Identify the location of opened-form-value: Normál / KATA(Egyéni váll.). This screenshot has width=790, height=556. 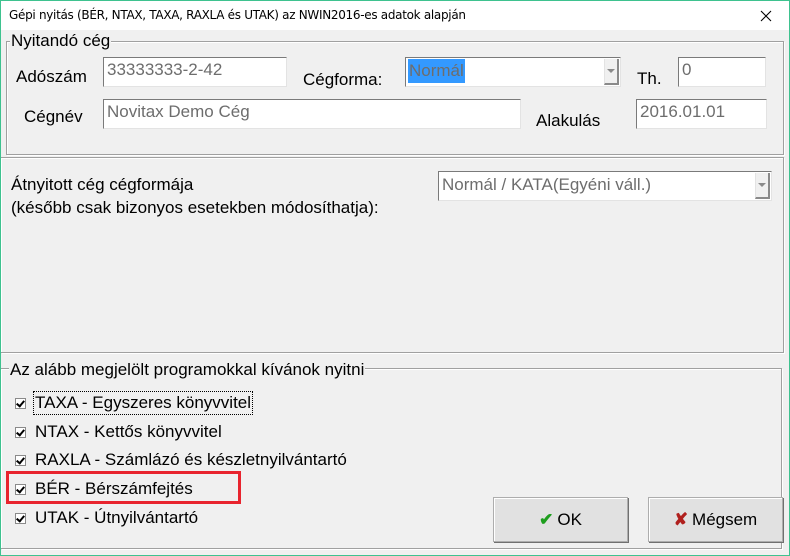
(547, 184).